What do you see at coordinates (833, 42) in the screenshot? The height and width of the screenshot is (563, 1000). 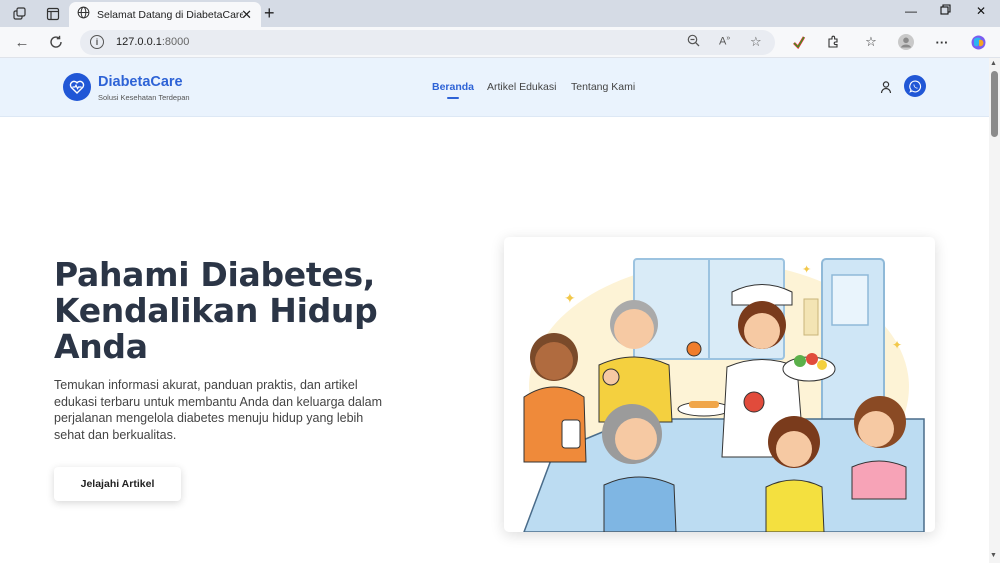 I see `extensions-puzzle-icon` at bounding box center [833, 42].